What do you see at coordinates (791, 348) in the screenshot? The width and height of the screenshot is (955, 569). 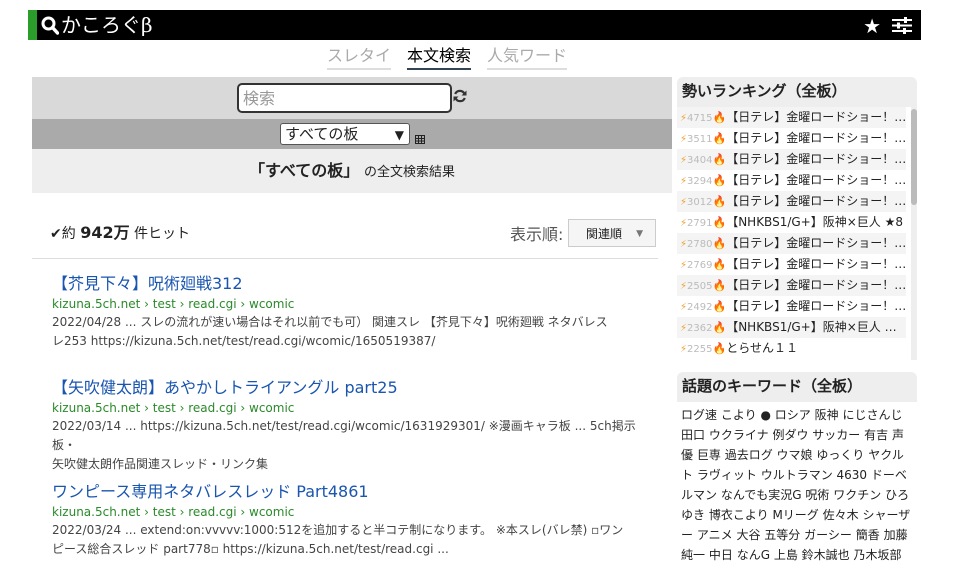 I see `ranking-item: ⚡2255🔥とらせん１１` at bounding box center [791, 348].